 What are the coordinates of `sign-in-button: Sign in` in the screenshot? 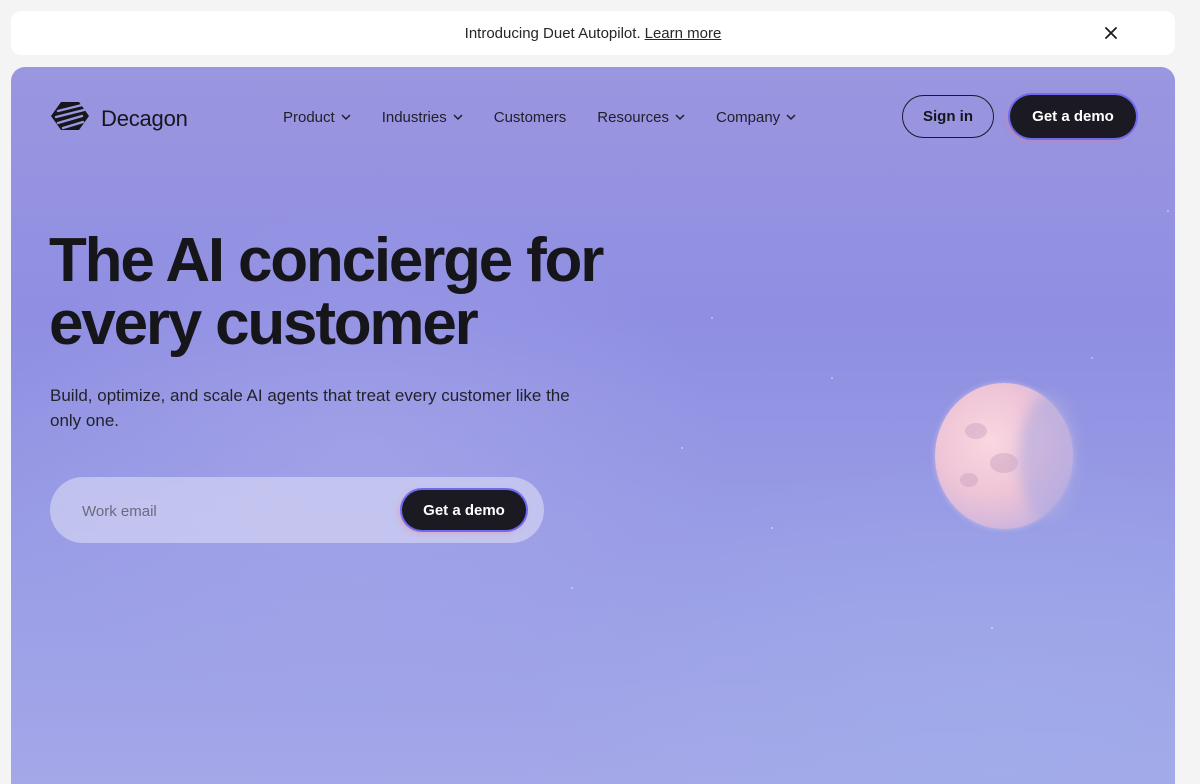 It's located at (948, 116).